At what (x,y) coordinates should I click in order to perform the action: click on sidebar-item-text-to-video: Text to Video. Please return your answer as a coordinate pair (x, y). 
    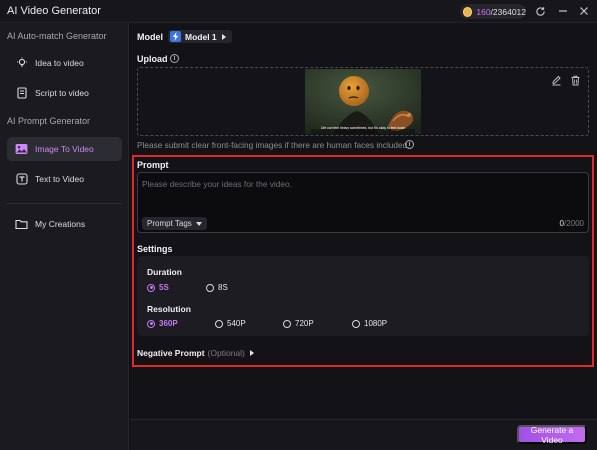
    Looking at the image, I should click on (64, 179).